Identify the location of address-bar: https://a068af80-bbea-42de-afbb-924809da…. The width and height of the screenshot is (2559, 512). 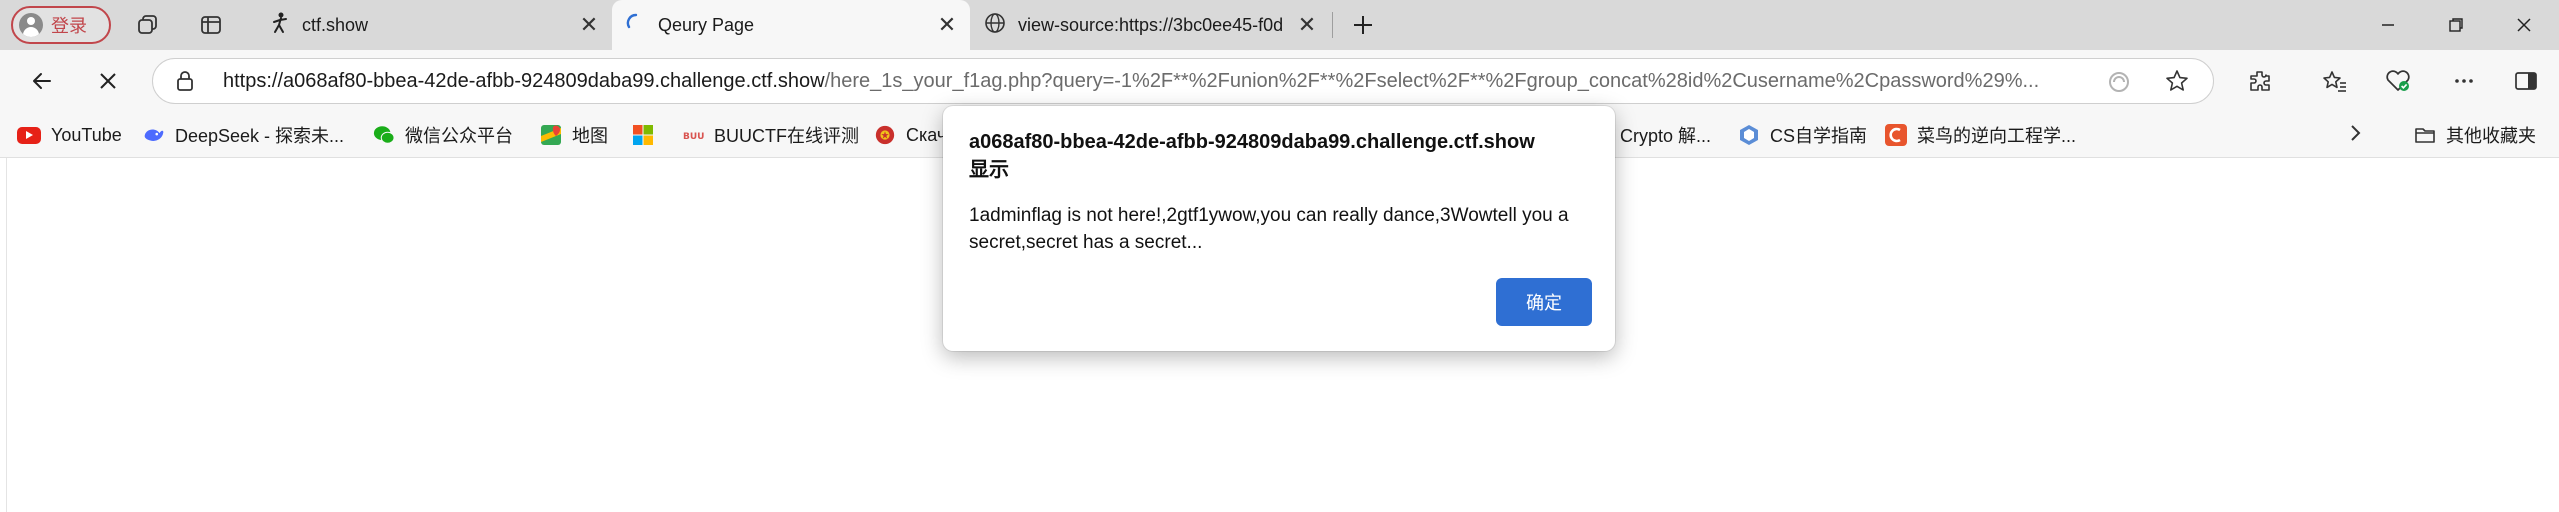
(1183, 81).